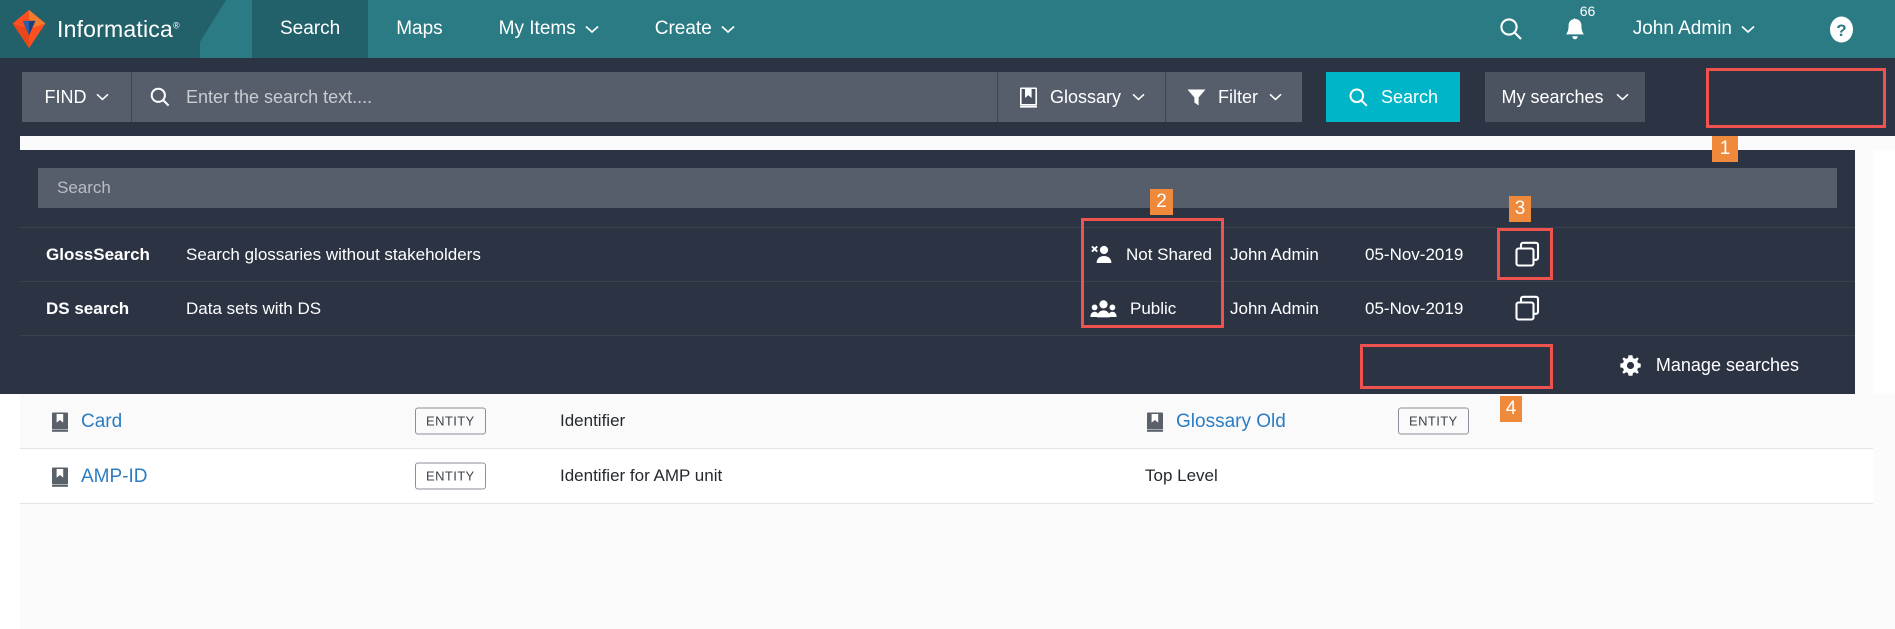 Image resolution: width=1895 pixels, height=629 pixels. Describe the element at coordinates (1511, 29) in the screenshot. I see `global-search-button` at that location.